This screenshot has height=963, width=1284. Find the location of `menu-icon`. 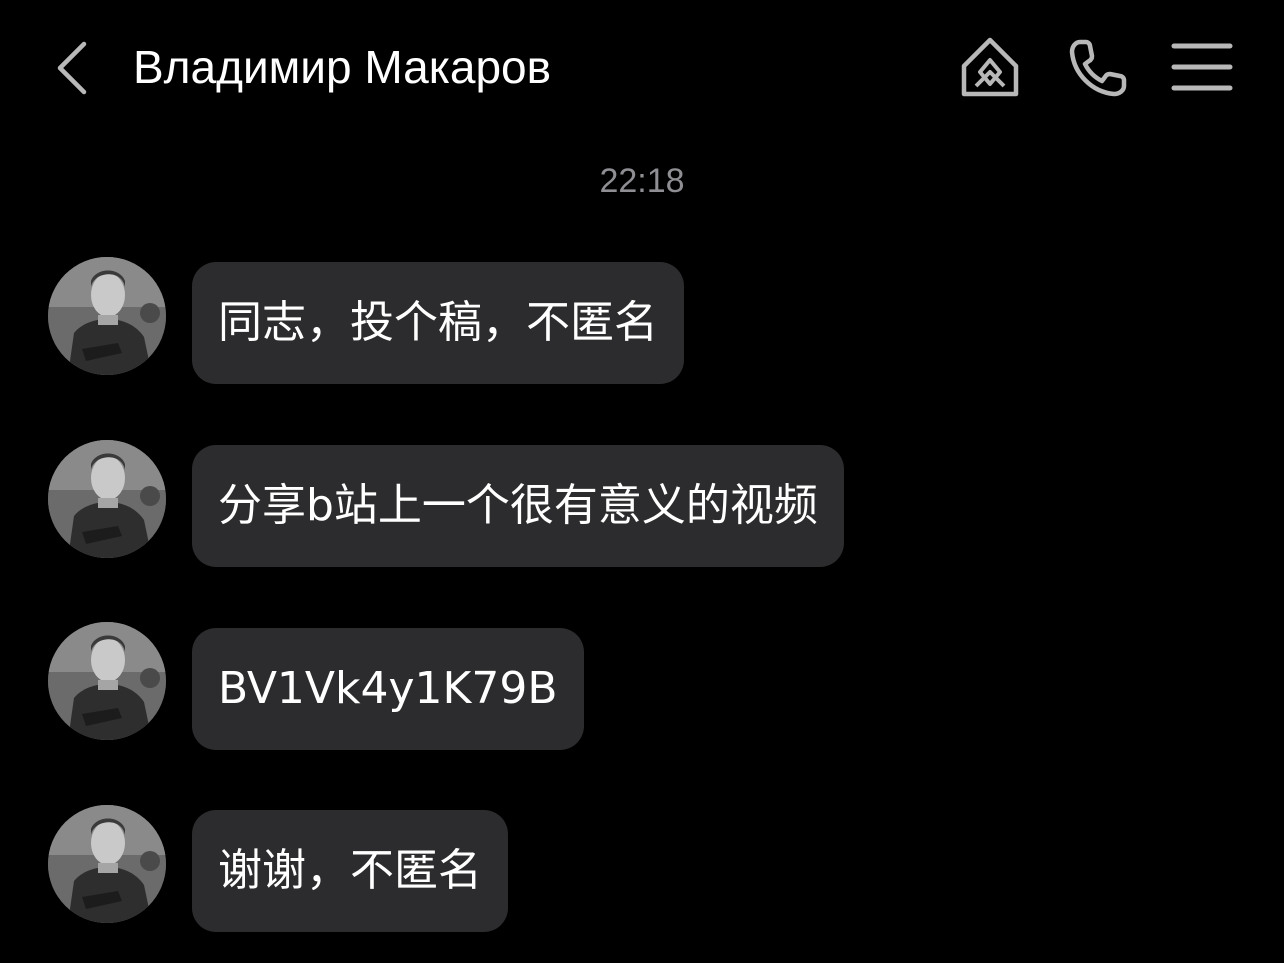

menu-icon is located at coordinates (1202, 67).